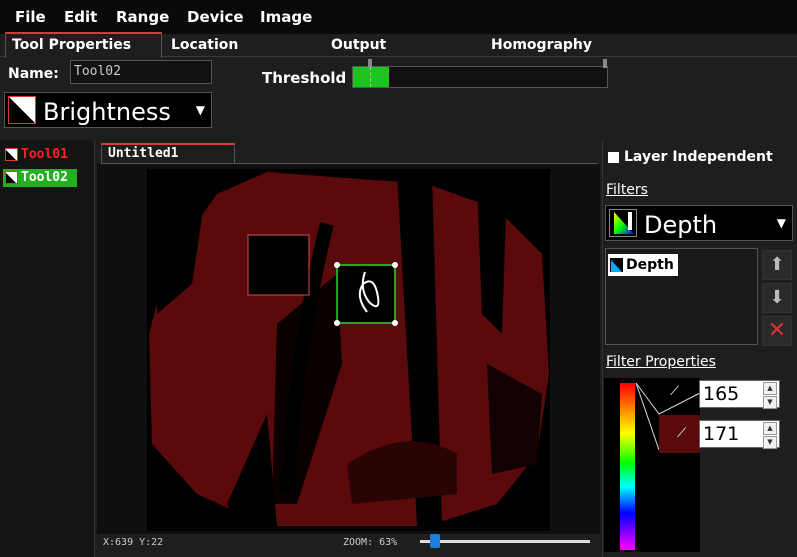  I want to click on zoom-slider-handle, so click(435, 541).